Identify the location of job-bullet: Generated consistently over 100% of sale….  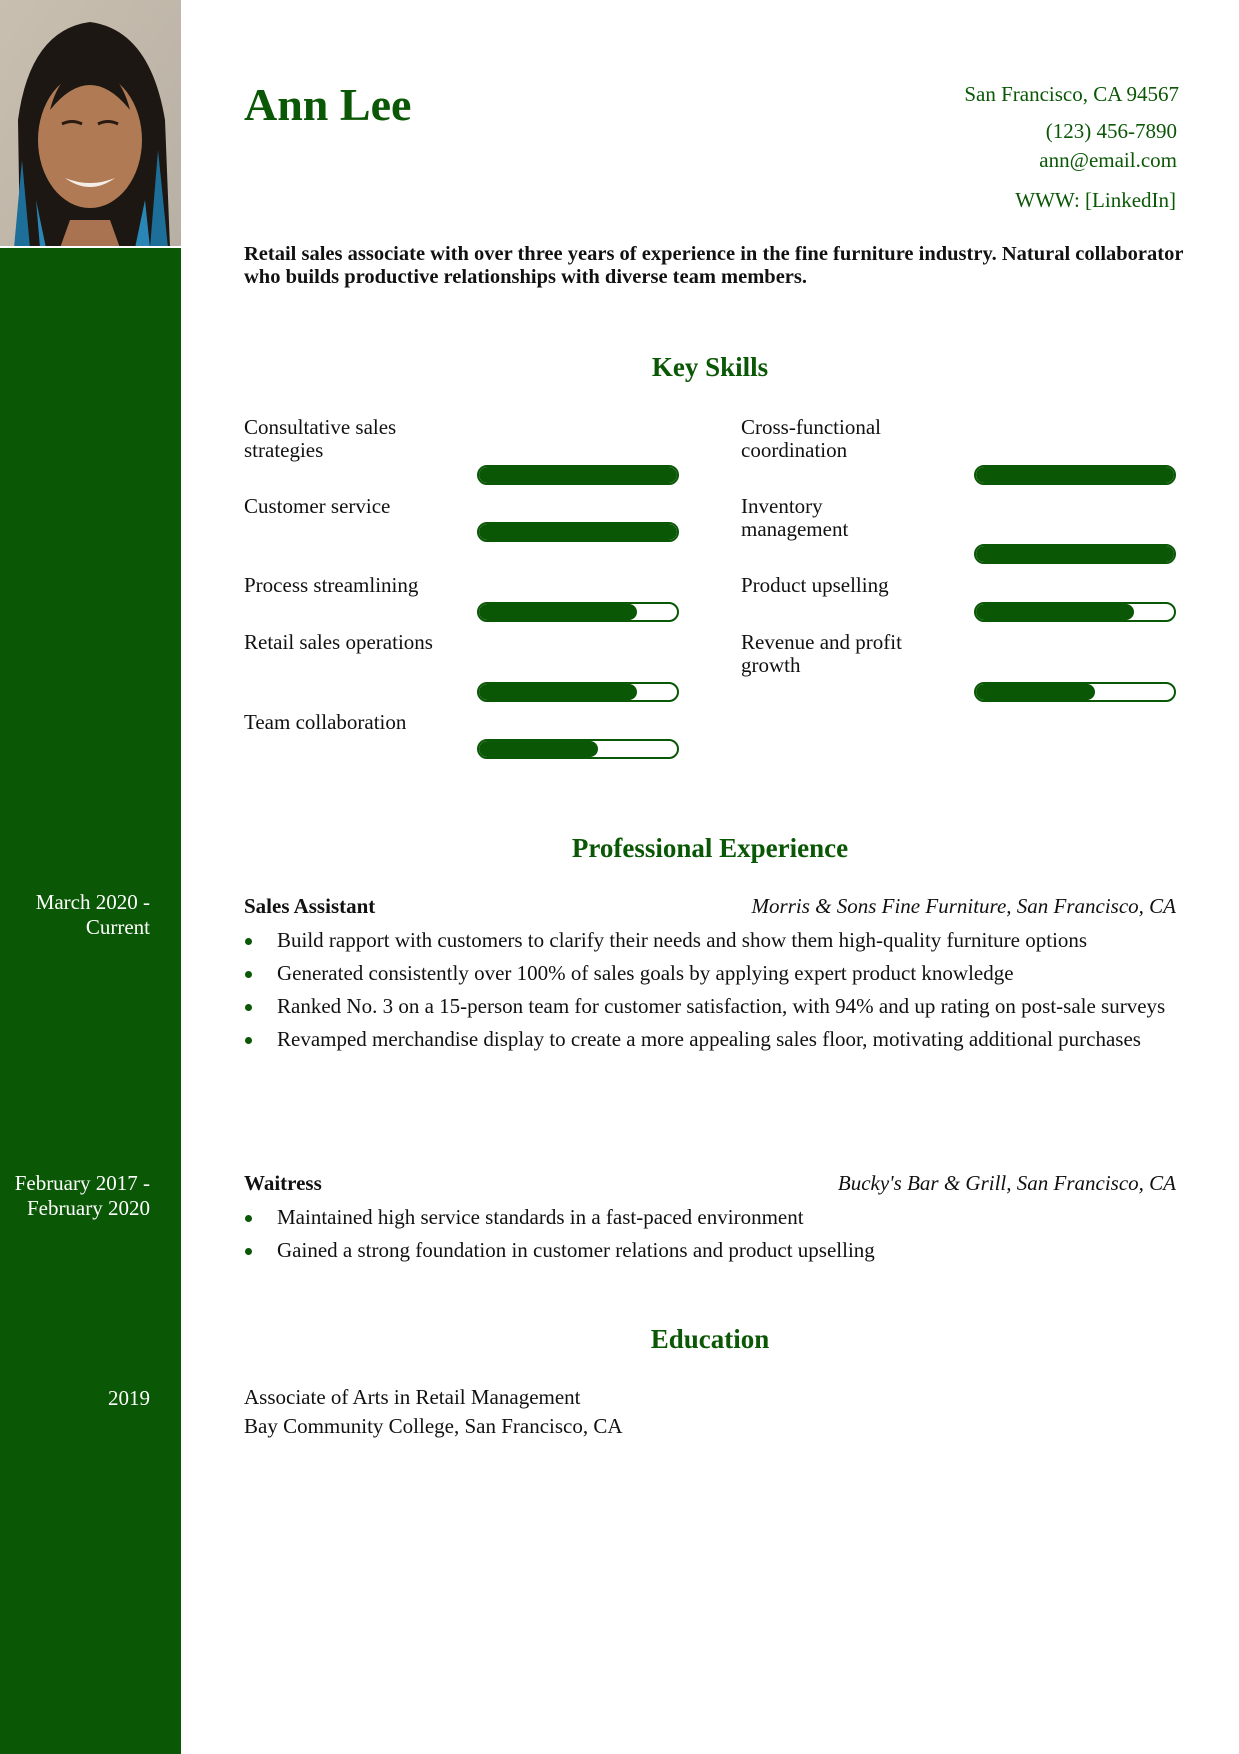
(711, 973).